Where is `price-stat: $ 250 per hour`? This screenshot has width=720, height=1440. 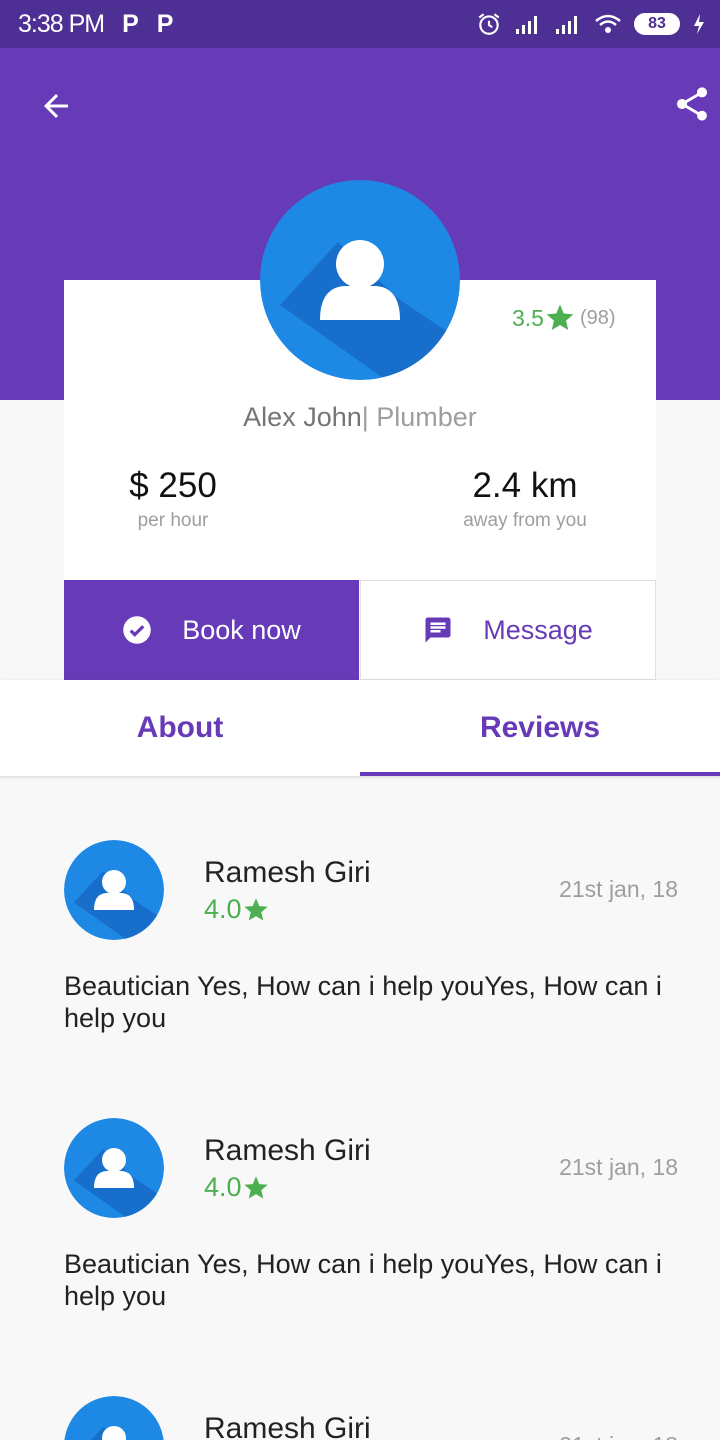 price-stat: $ 250 per hour is located at coordinates (173, 499).